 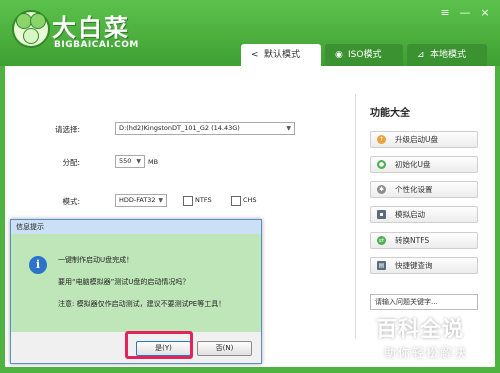 What do you see at coordinates (91, 28) in the screenshot?
I see `logo-title: 大白菜` at bounding box center [91, 28].